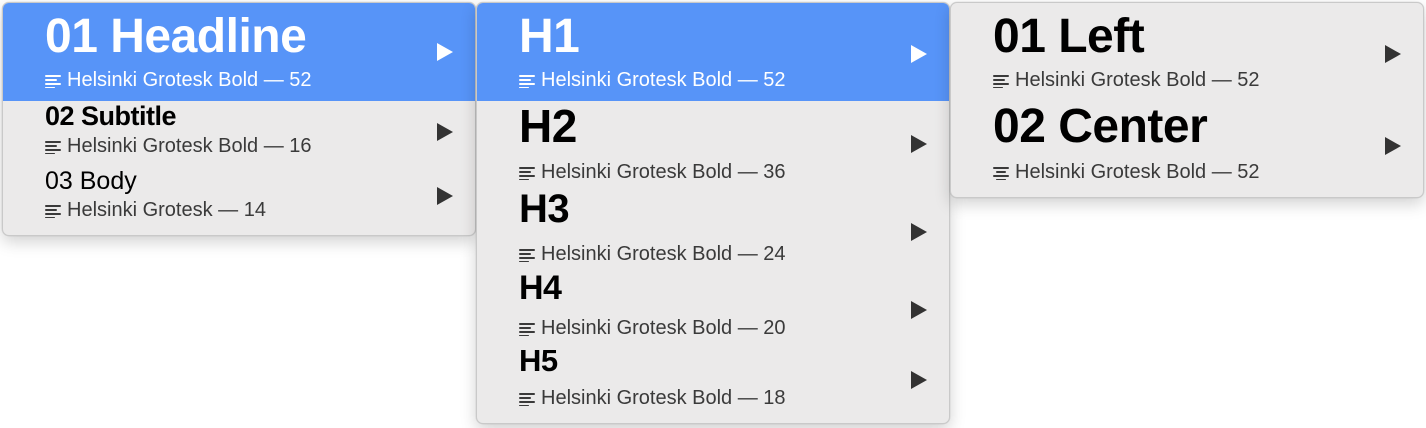 Image resolution: width=1426 pixels, height=428 pixels. Describe the element at coordinates (111, 116) in the screenshot. I see `menu-item-title: 02 Subtitle` at that location.